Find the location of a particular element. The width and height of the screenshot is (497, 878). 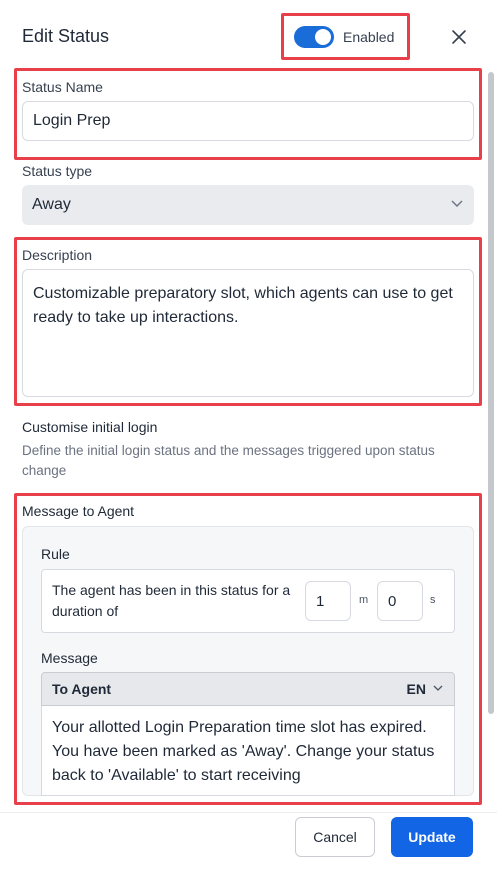

close-icon is located at coordinates (459, 37).